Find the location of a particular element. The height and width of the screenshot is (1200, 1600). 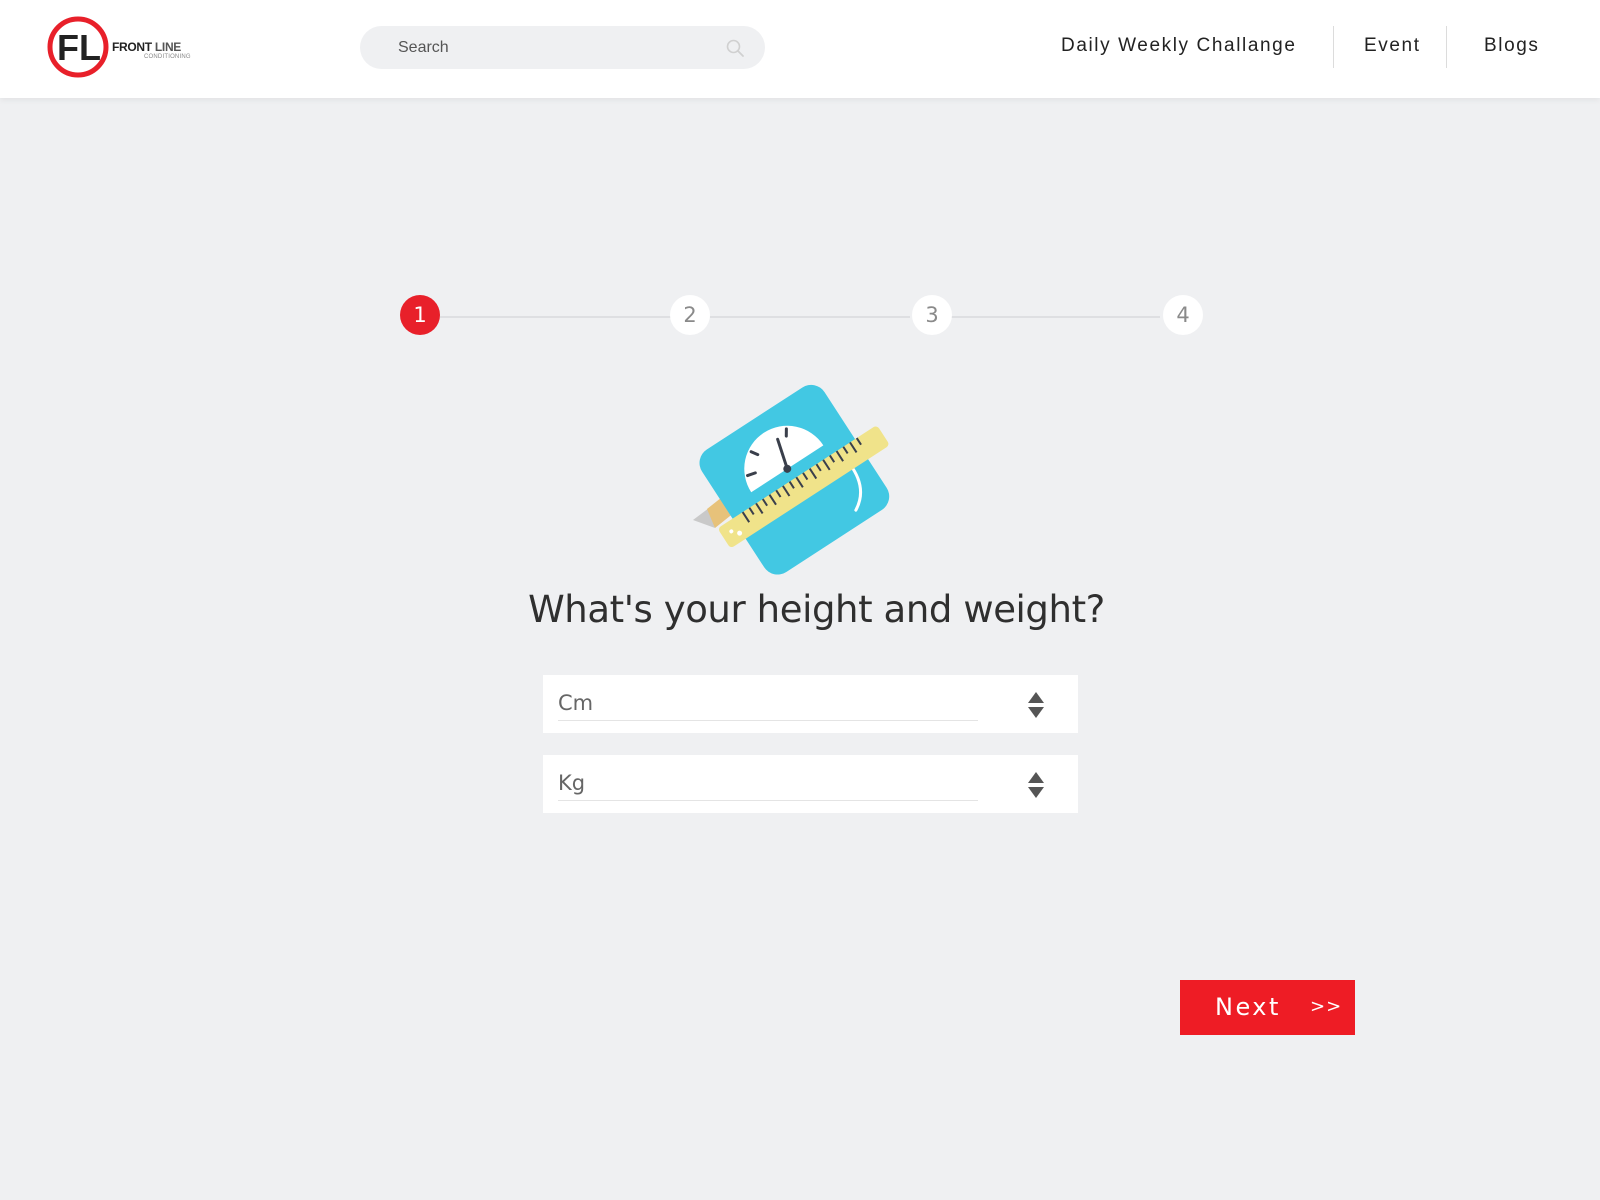

step-1: 1 is located at coordinates (420, 315).